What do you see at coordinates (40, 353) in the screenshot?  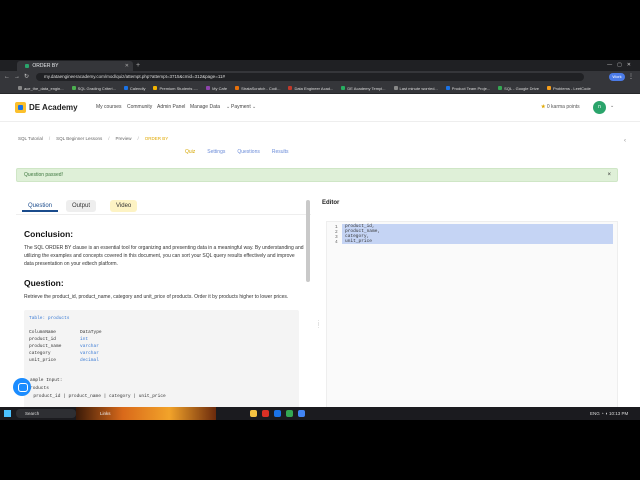 I see `schema-row-name: category` at bounding box center [40, 353].